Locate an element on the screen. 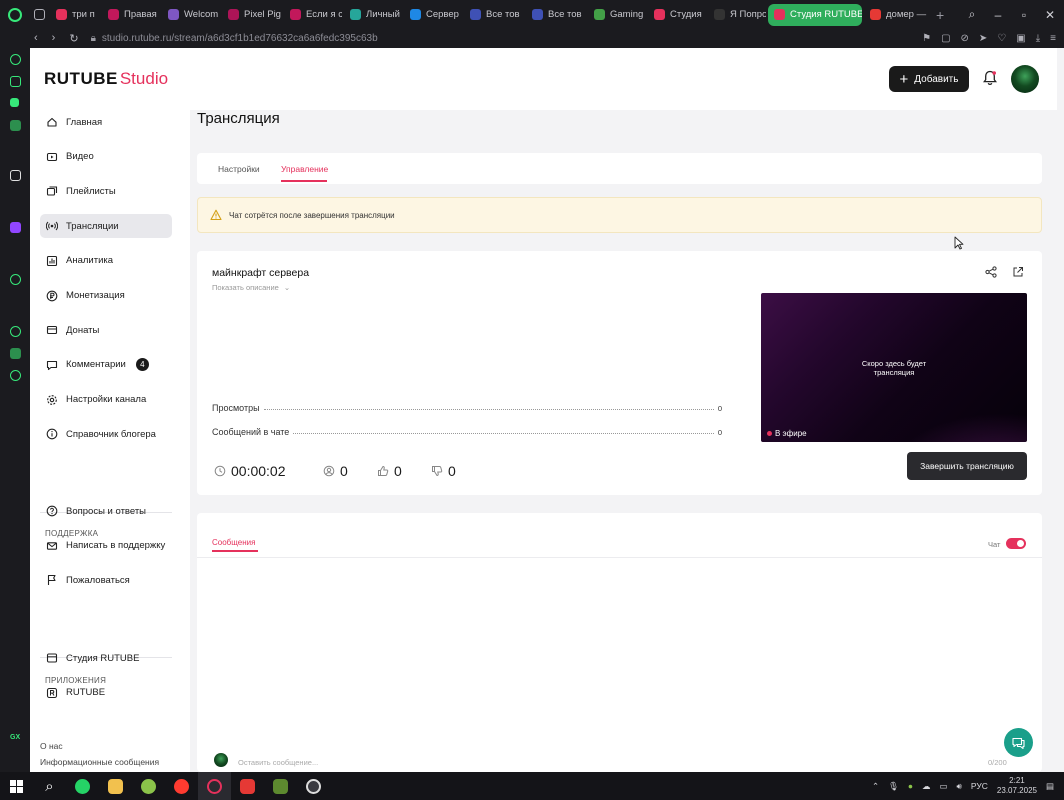 This screenshot has height=800, width=1064. sidebar-item-donate: Донаты is located at coordinates (106, 330).